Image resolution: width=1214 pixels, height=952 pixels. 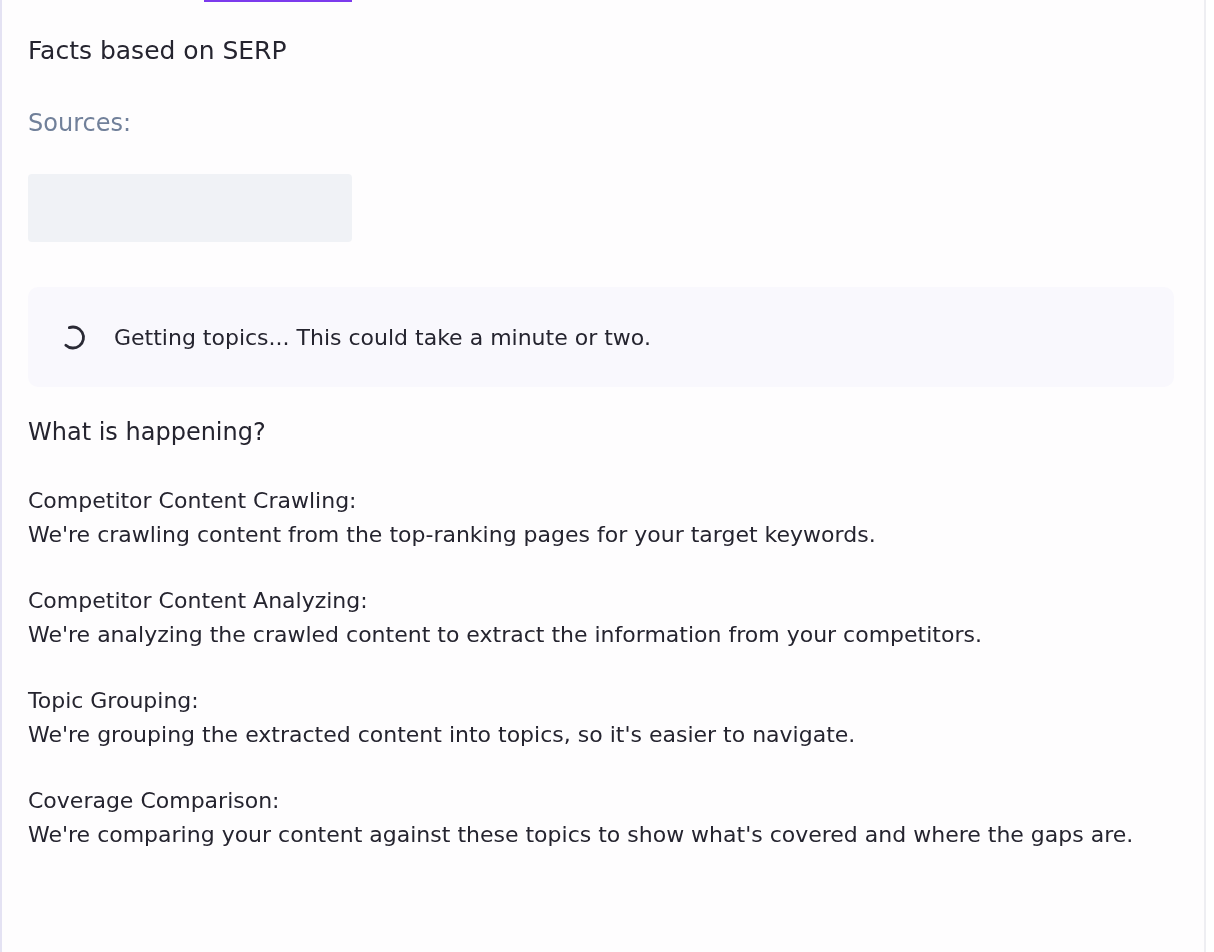 I want to click on step-title: Coverage Comparison:, so click(x=154, y=801).